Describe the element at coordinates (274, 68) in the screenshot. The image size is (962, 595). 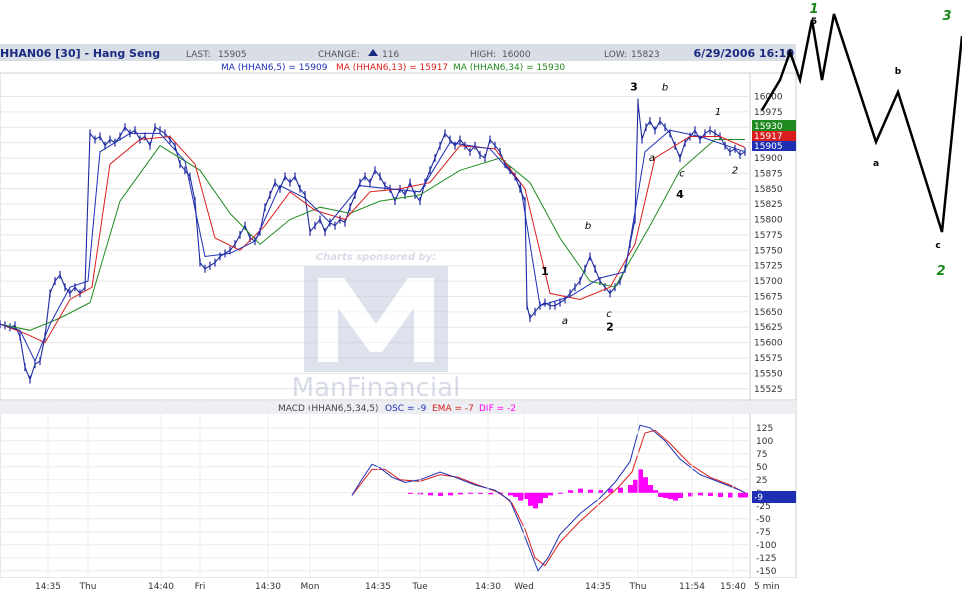
I see `ma5-legend: MA (HHAN6,5) = 15909` at that location.